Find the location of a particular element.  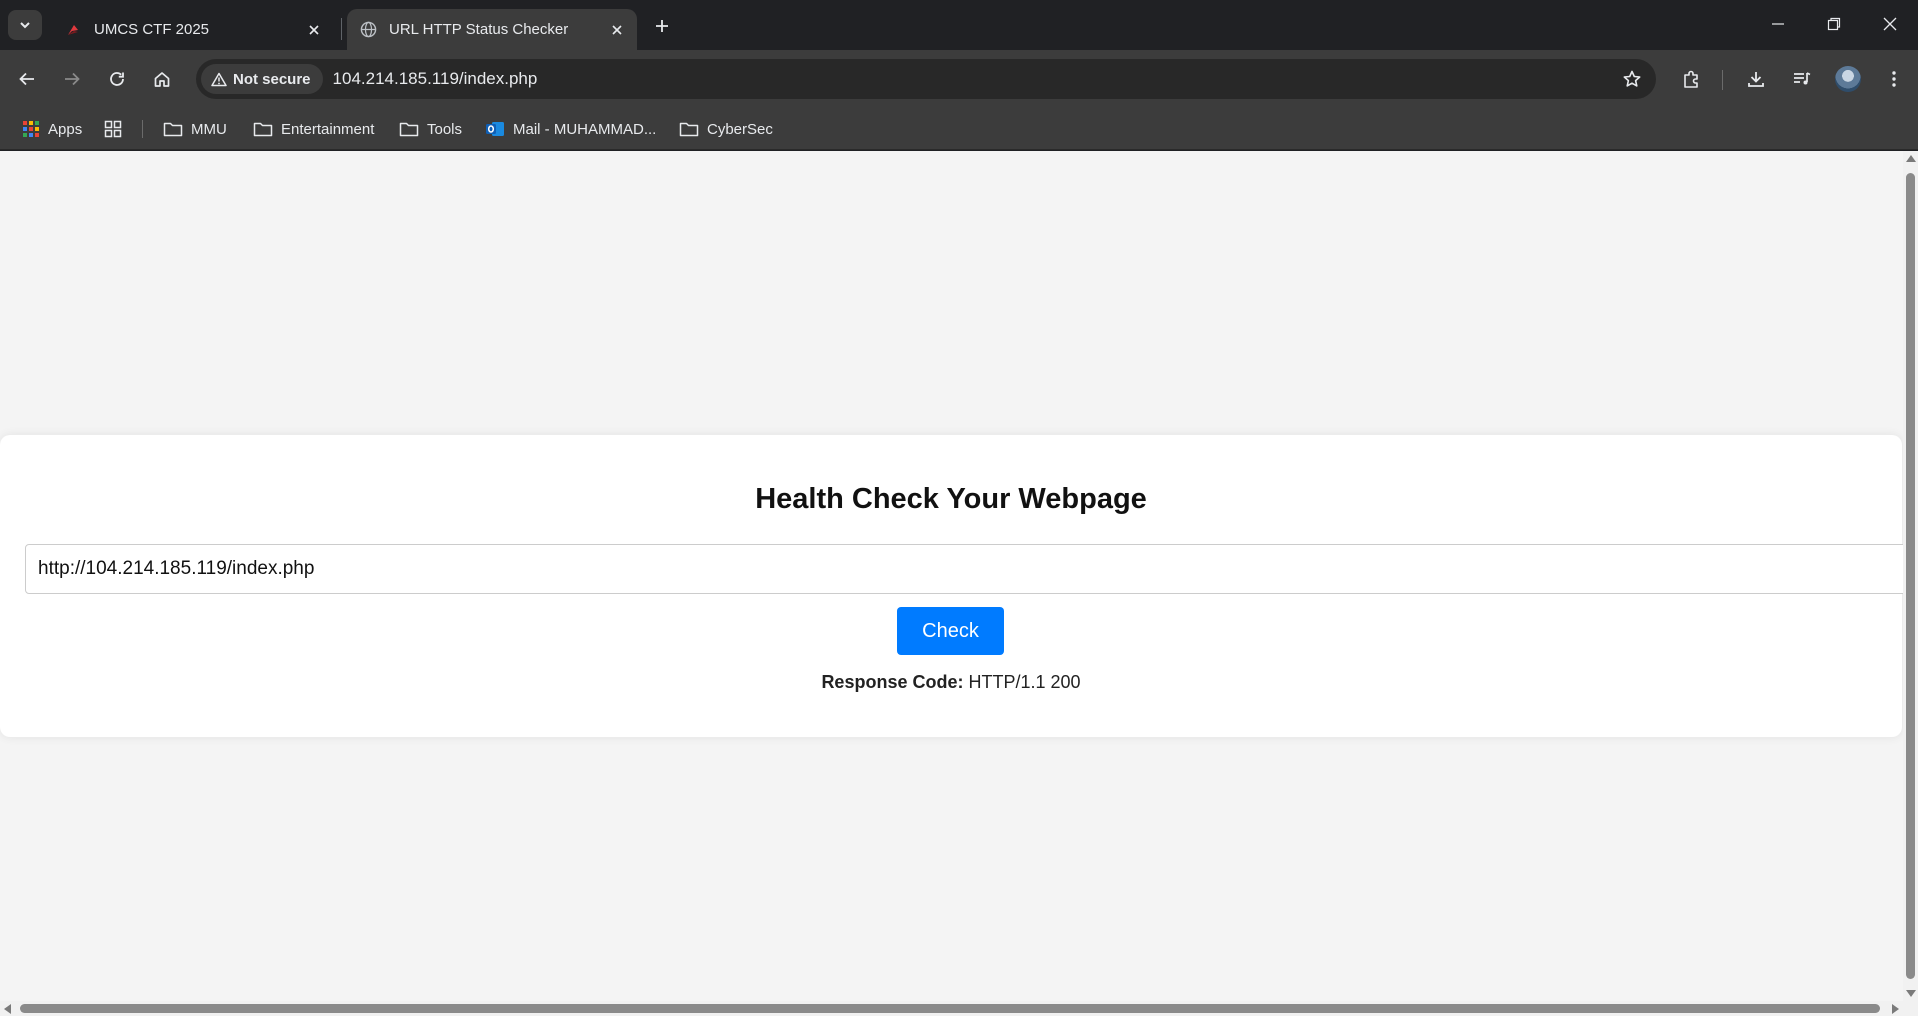

vertical-scroll-thumb is located at coordinates (1910, 576).